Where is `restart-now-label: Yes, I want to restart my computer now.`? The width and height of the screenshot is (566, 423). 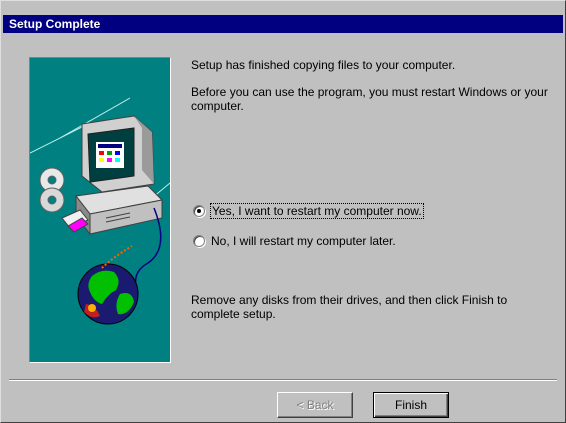
restart-now-label: Yes, I want to restart my computer now. is located at coordinates (317, 211).